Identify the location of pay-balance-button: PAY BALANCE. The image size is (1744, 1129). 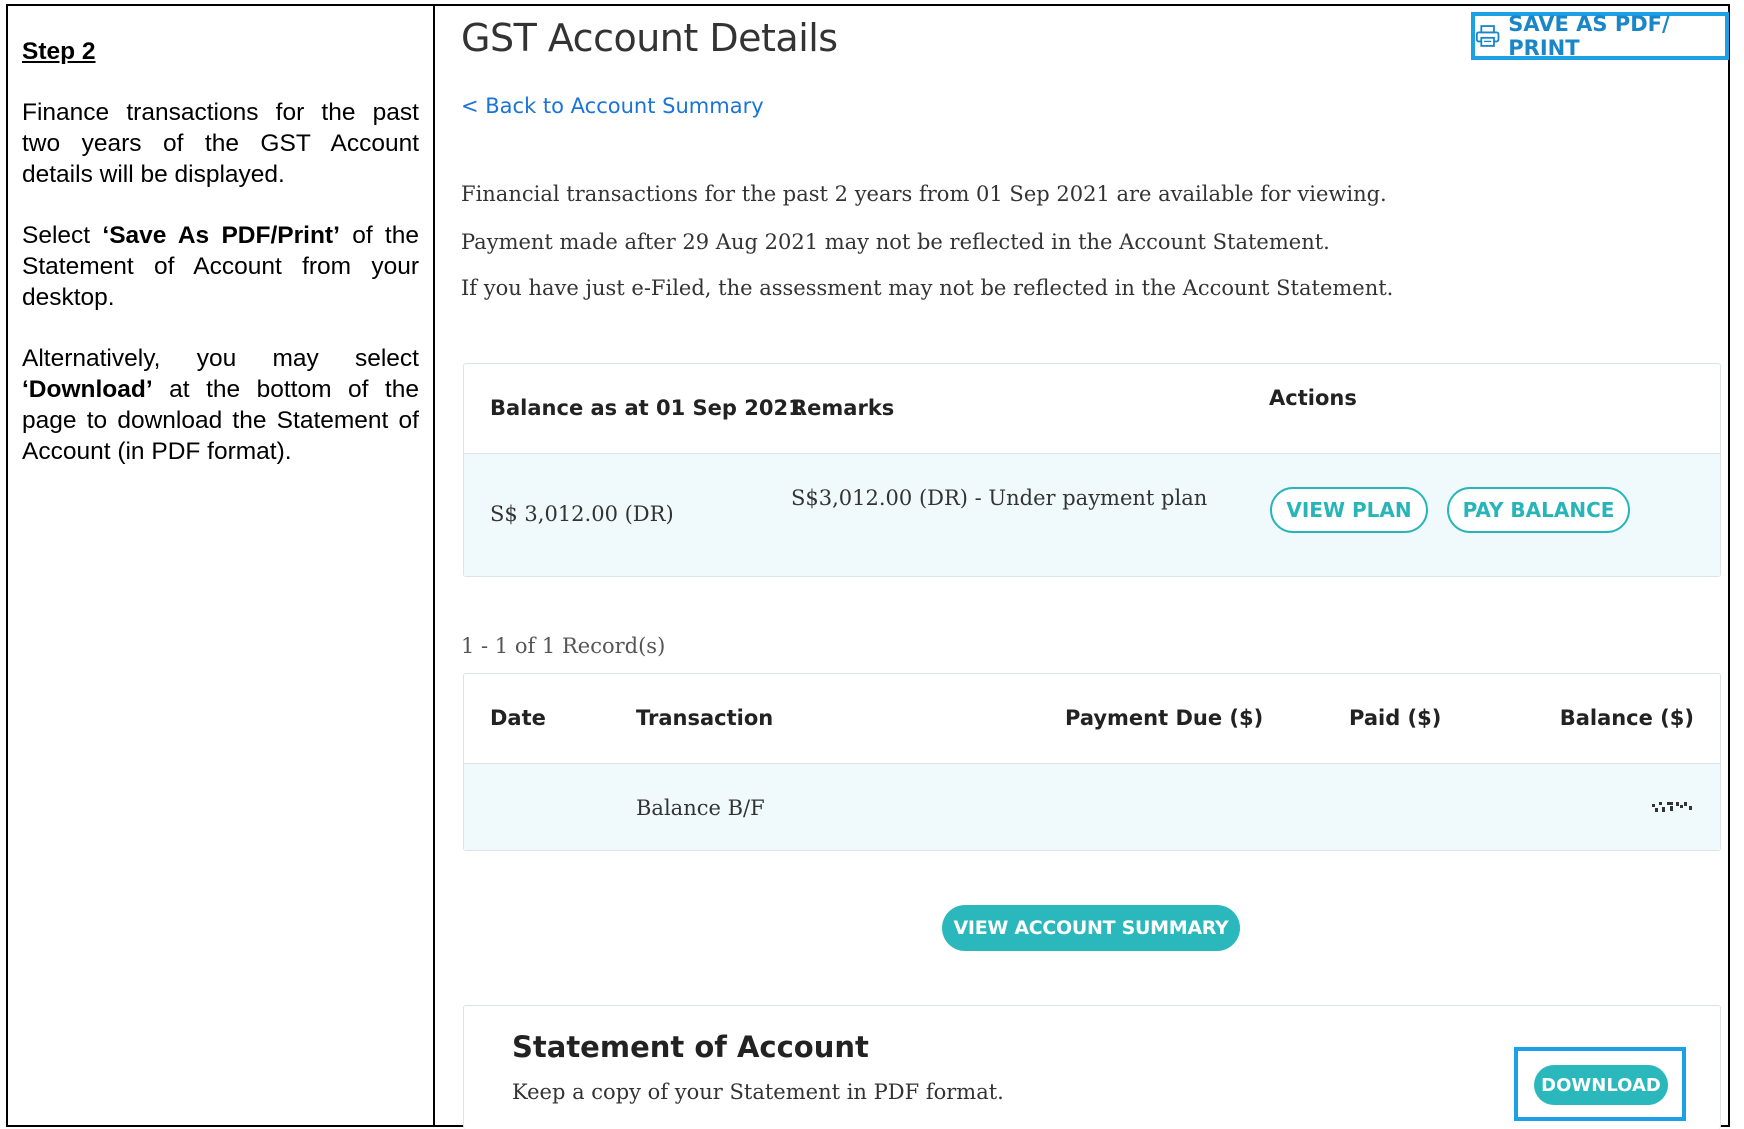
(1538, 510).